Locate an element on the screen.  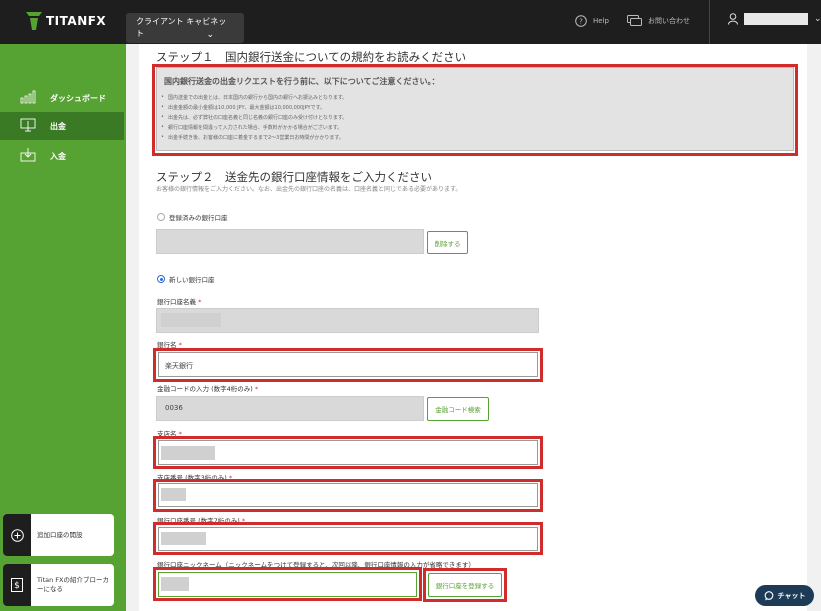
registered-account-label: 登録済みの銀行口座 is located at coordinates (198, 218).